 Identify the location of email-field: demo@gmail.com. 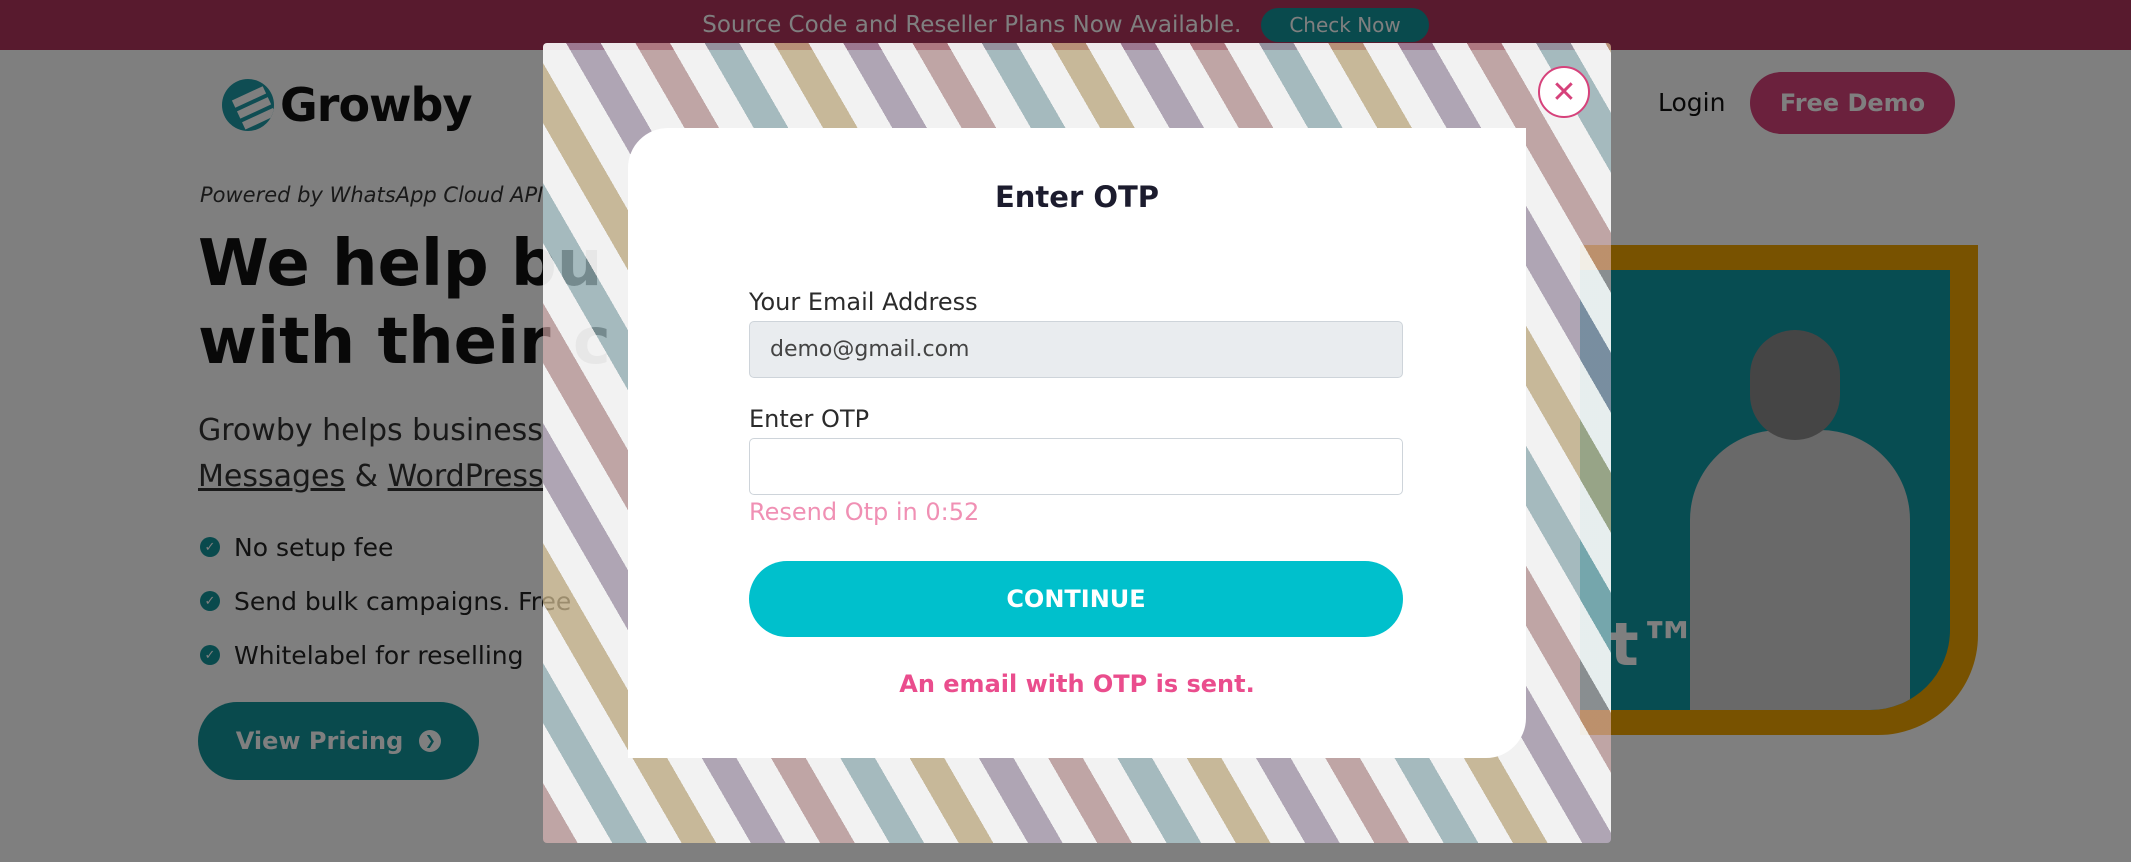
(1076, 349).